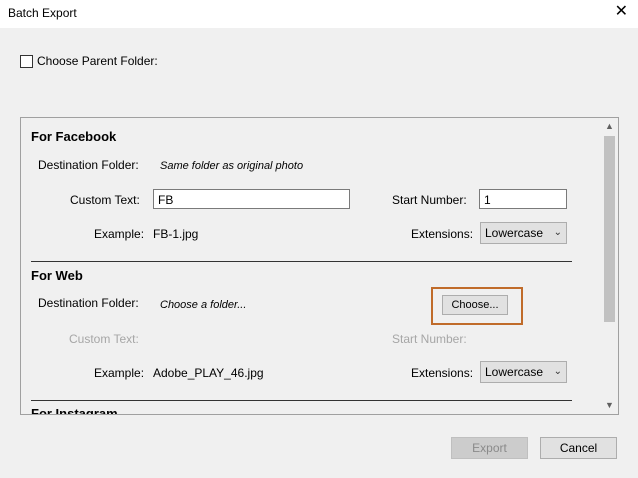 This screenshot has height=478, width=638. I want to click on scroll-down-icon: ▼, so click(609, 405).